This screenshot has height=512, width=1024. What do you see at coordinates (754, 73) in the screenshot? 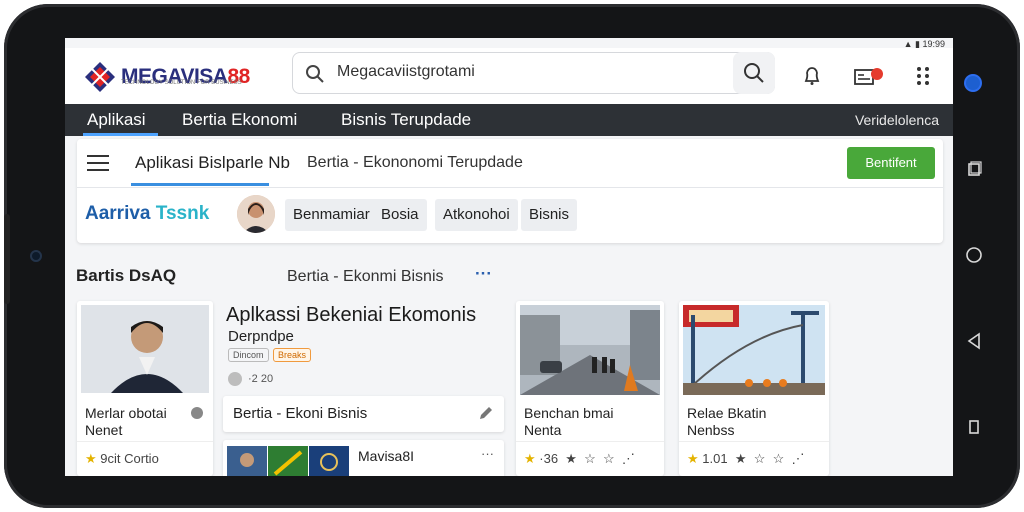
I see `search-button` at bounding box center [754, 73].